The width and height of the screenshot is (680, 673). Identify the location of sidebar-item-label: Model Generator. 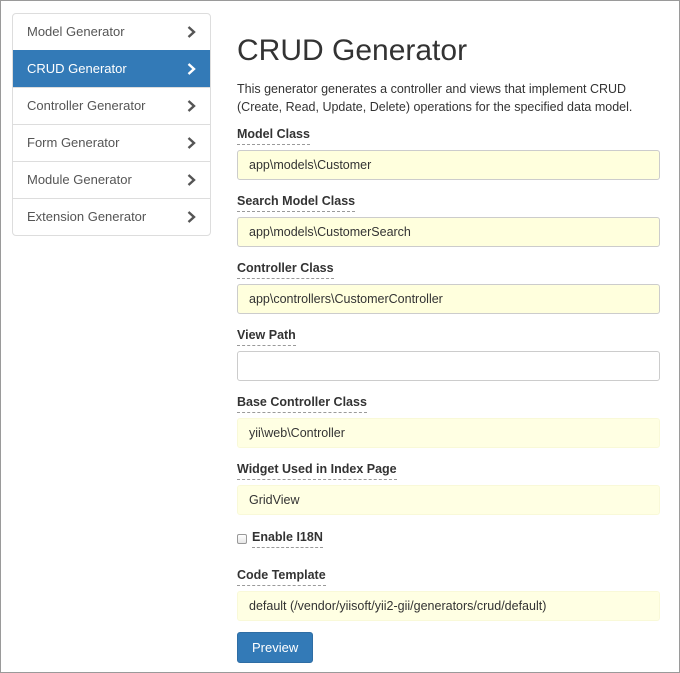
(76, 31).